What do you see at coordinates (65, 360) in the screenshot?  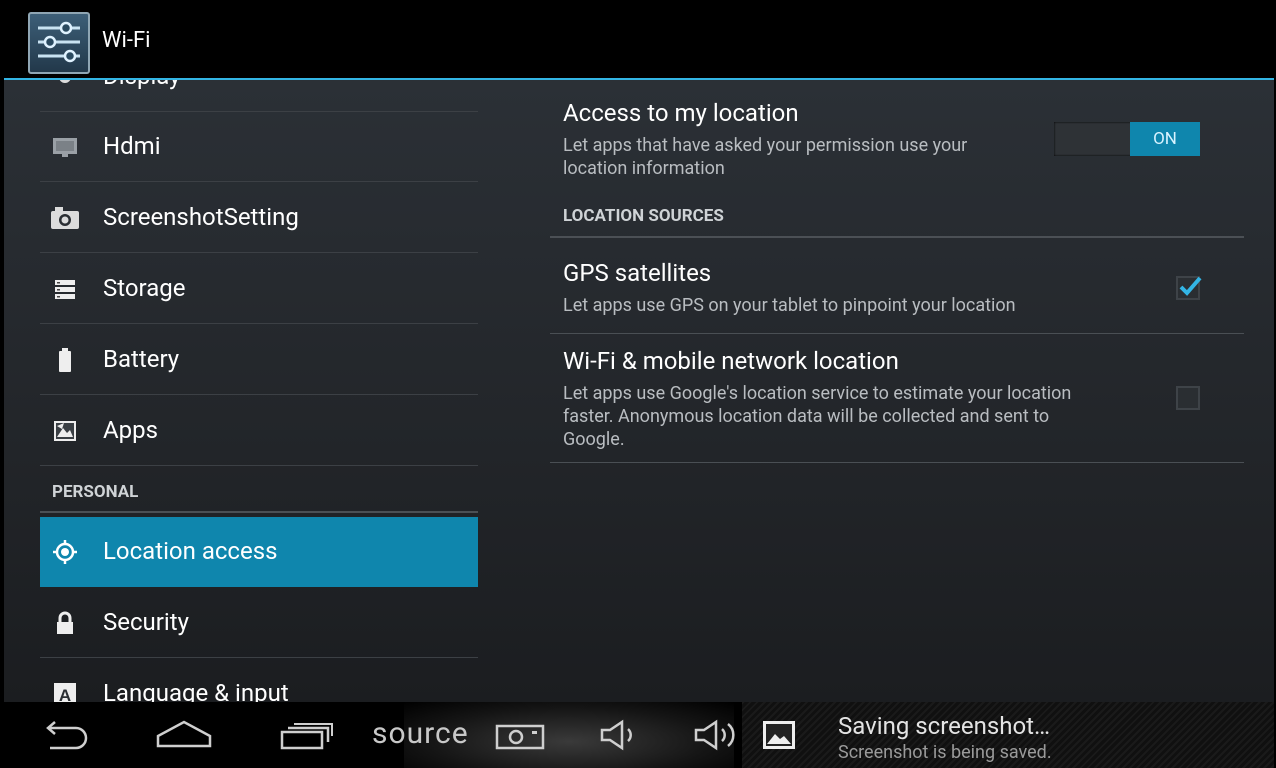 I see `battery-icon` at bounding box center [65, 360].